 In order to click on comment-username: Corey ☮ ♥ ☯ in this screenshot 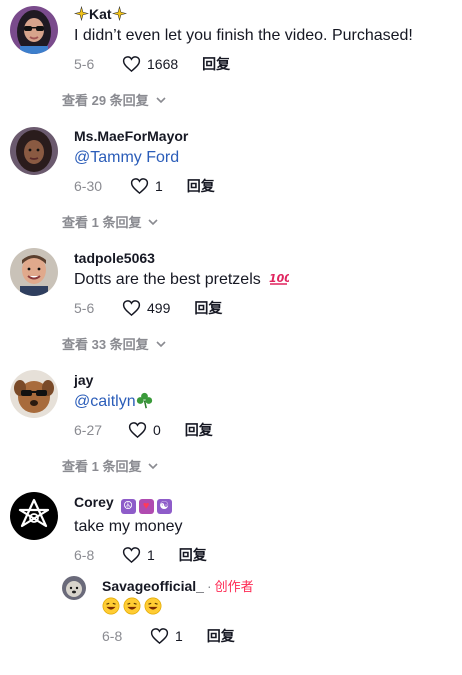, I will do `click(263, 504)`.